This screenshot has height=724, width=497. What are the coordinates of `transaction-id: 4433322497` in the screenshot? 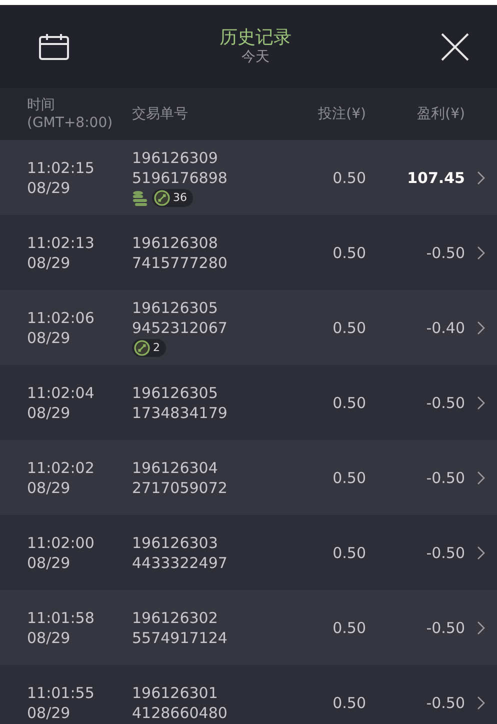 It's located at (180, 562).